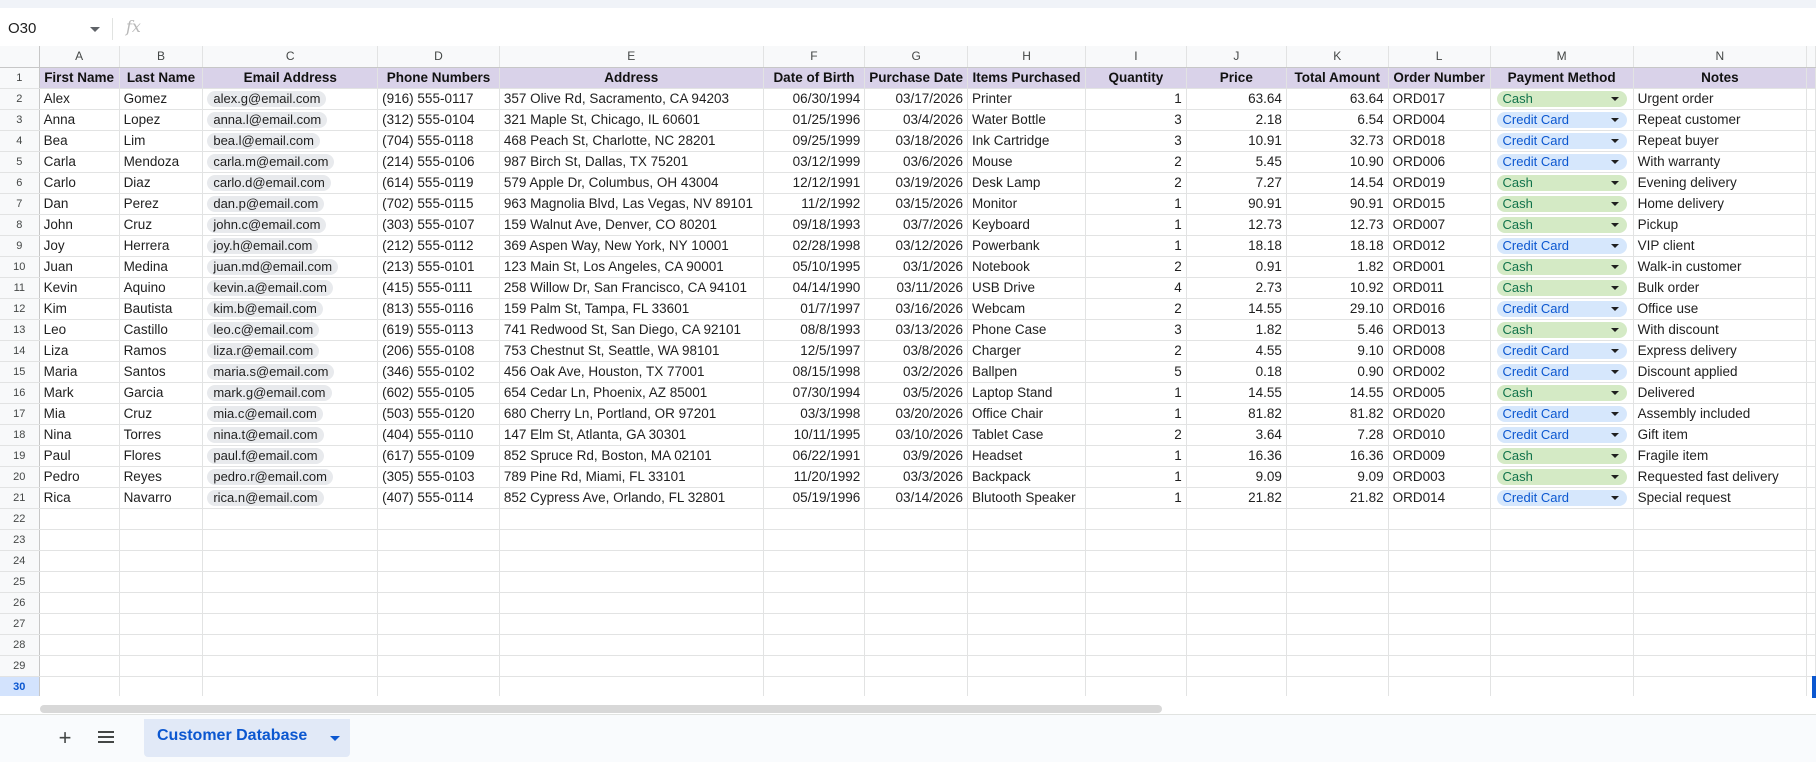 This screenshot has height=762, width=1816. Describe the element at coordinates (916, 456) in the screenshot. I see `table-cell: 03/9/2026` at that location.